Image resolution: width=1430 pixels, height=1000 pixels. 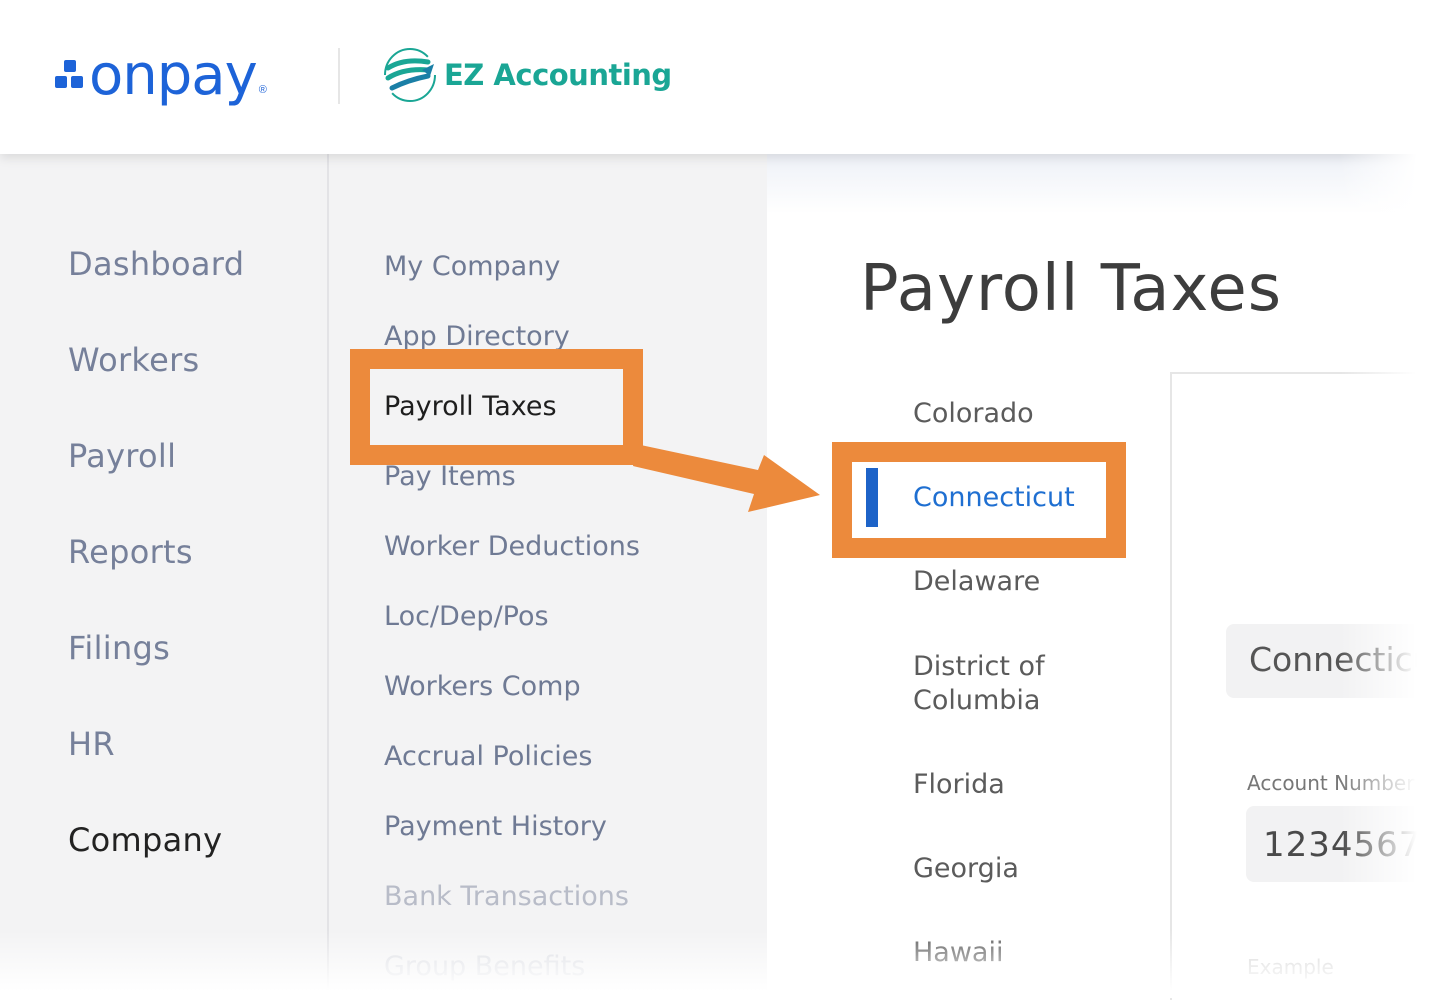 I want to click on registered-mark: ®, so click(x=262, y=90).